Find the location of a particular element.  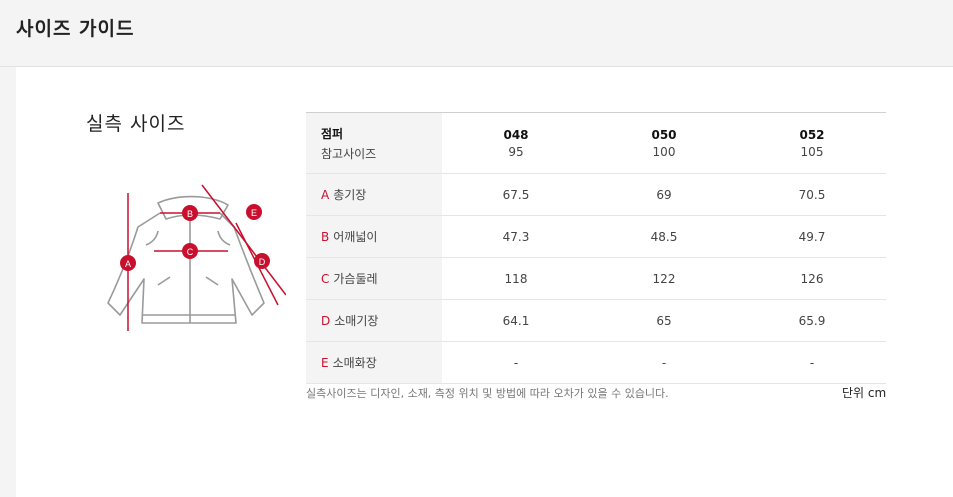

row-label: A 총기장 is located at coordinates (374, 194).